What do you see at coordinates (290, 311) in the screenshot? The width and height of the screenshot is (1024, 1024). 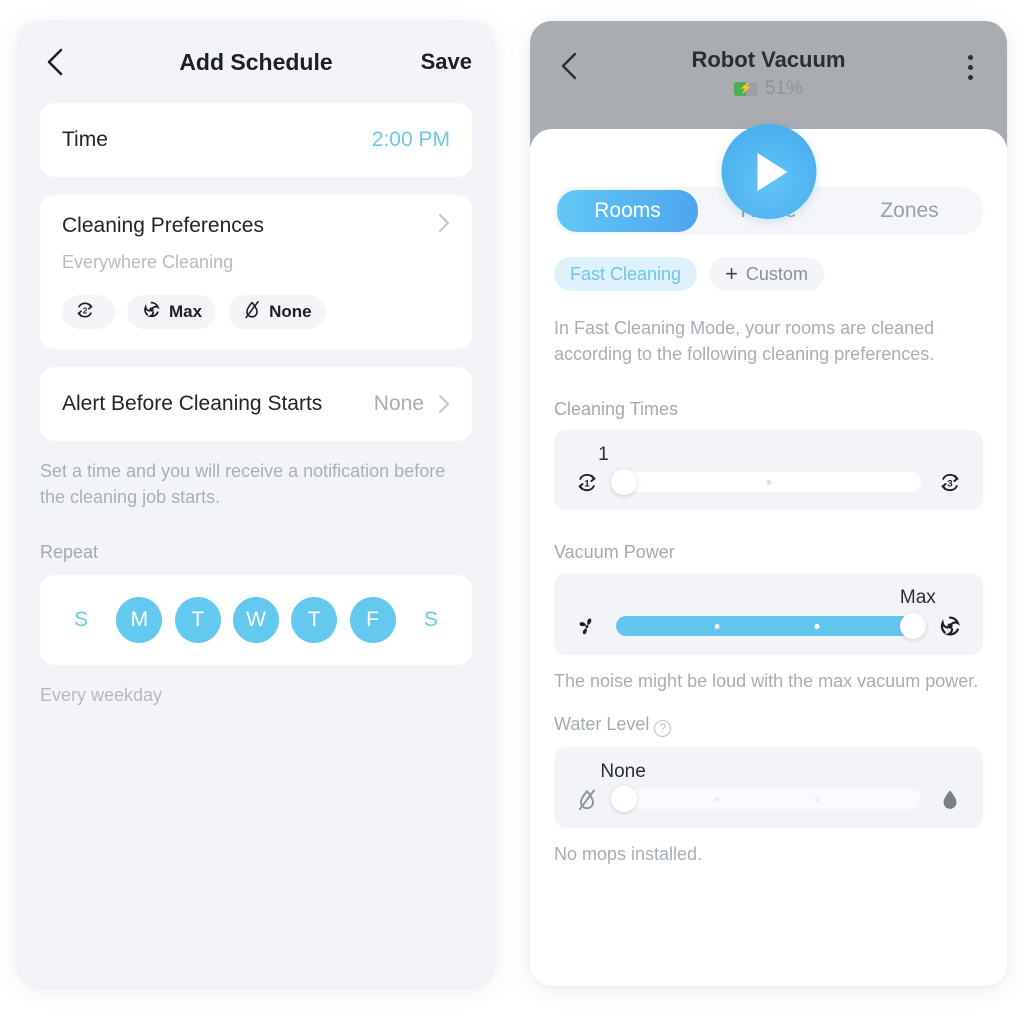 I see `chip-water-level-label: None` at bounding box center [290, 311].